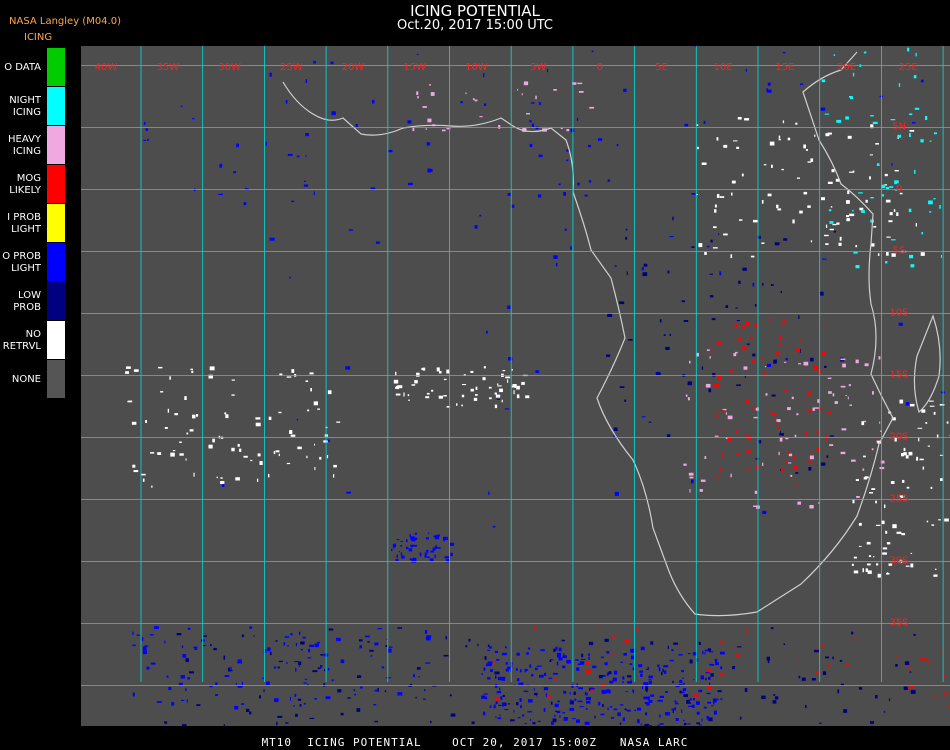  Describe the element at coordinates (56, 301) in the screenshot. I see `legend-swatch` at that location.